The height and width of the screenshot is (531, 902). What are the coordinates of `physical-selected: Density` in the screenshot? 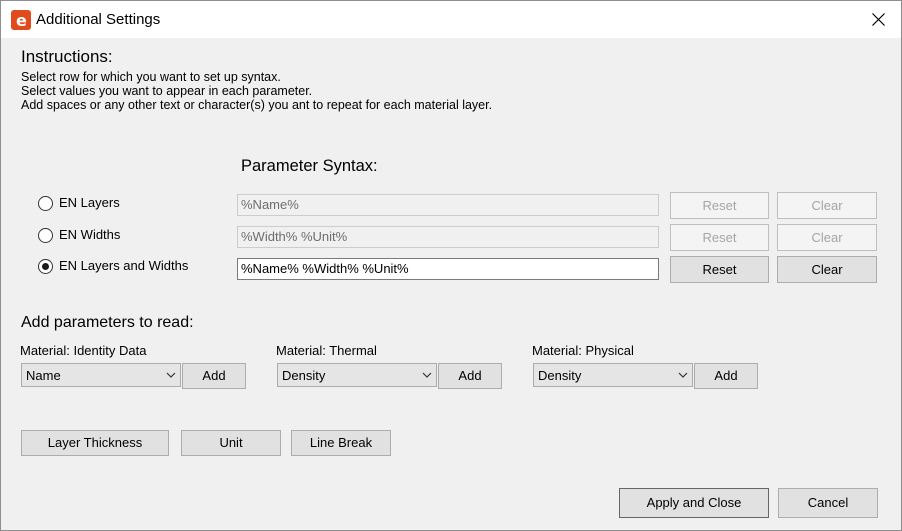 It's located at (560, 375).